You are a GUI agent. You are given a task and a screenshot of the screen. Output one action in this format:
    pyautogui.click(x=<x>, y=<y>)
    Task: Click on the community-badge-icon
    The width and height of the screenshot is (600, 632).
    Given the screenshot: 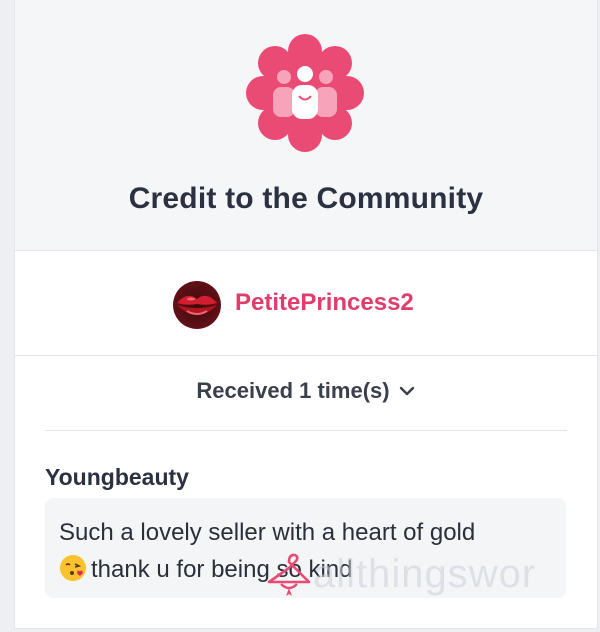 What is the action you would take?
    pyautogui.click(x=305, y=93)
    